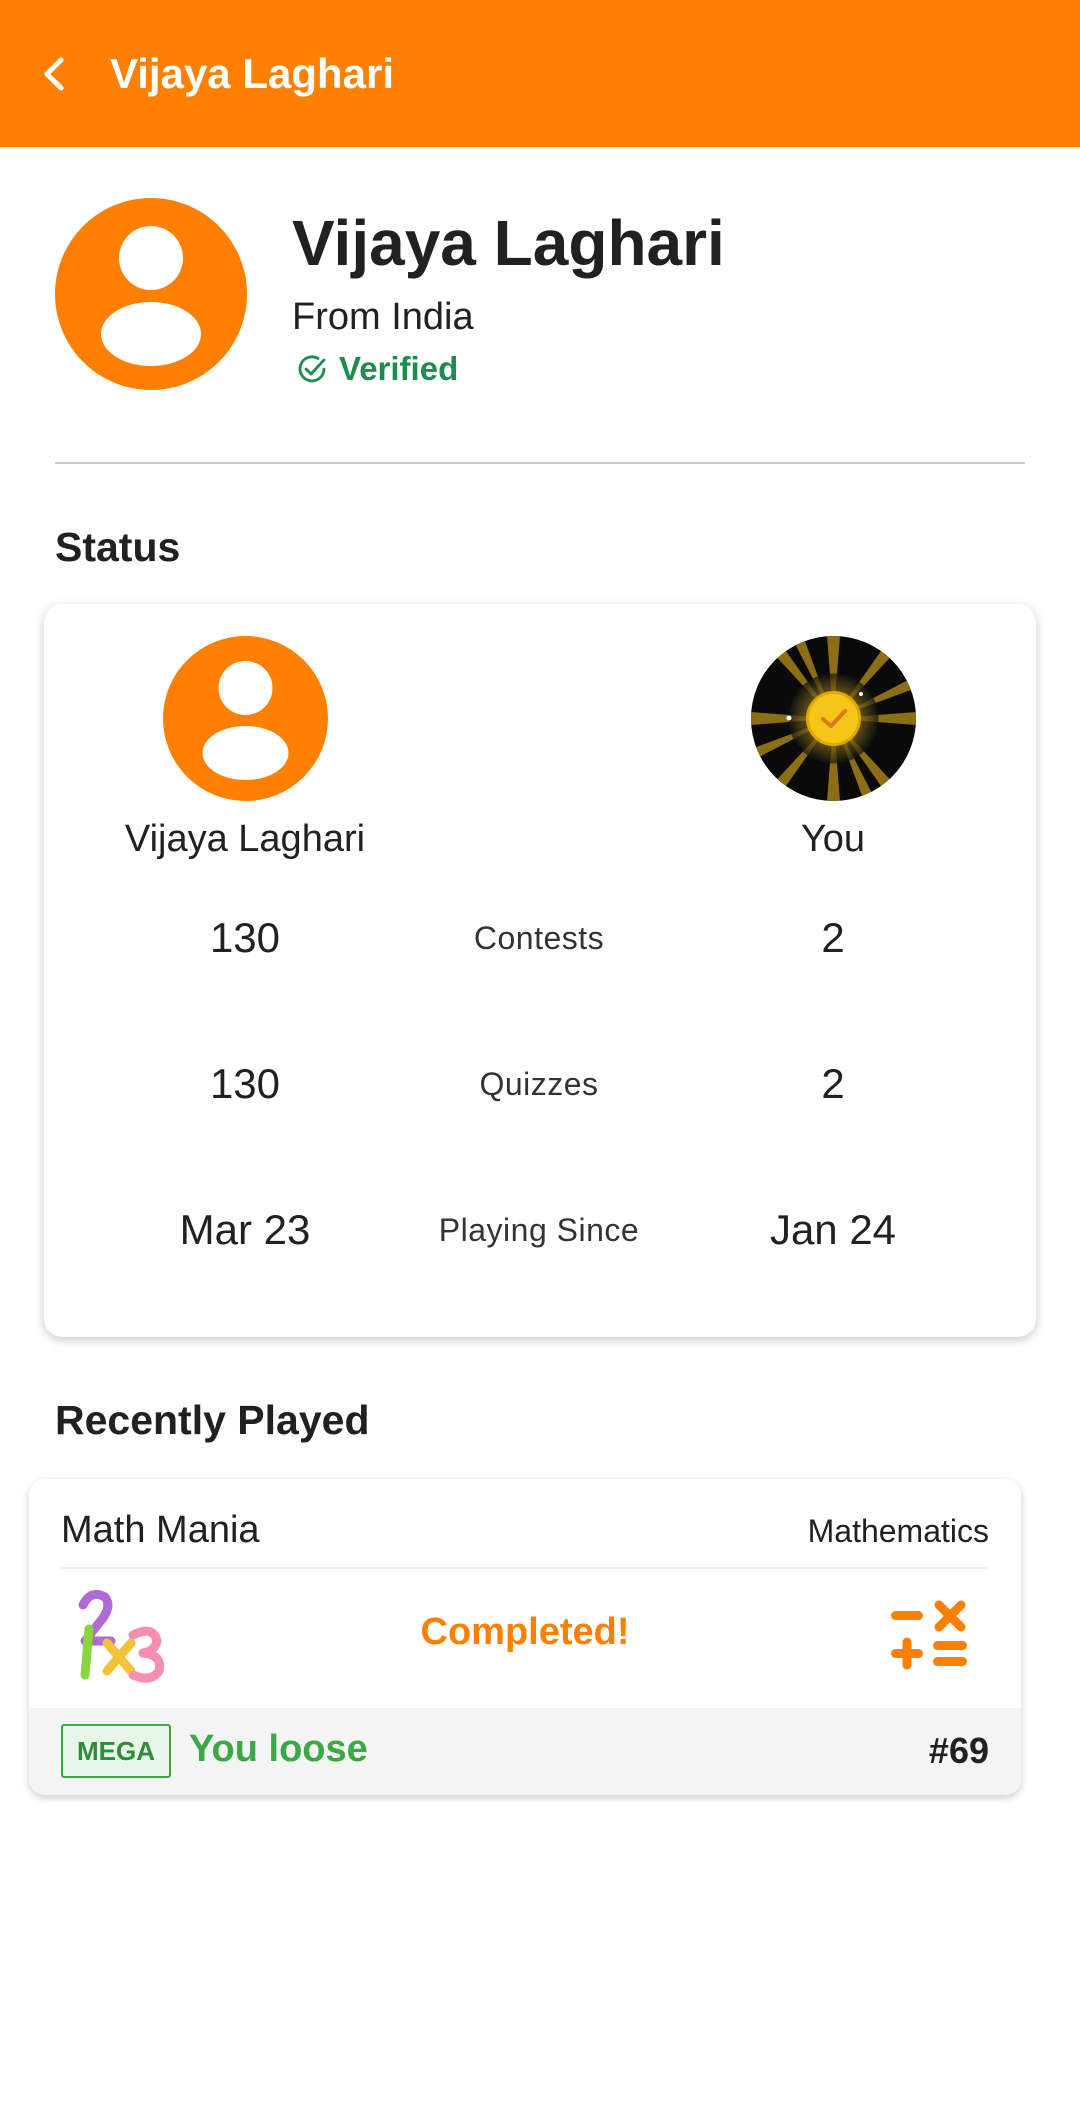 The height and width of the screenshot is (2102, 1080). I want to click on card-footer: MEGA You loose #69, so click(525, 1751).